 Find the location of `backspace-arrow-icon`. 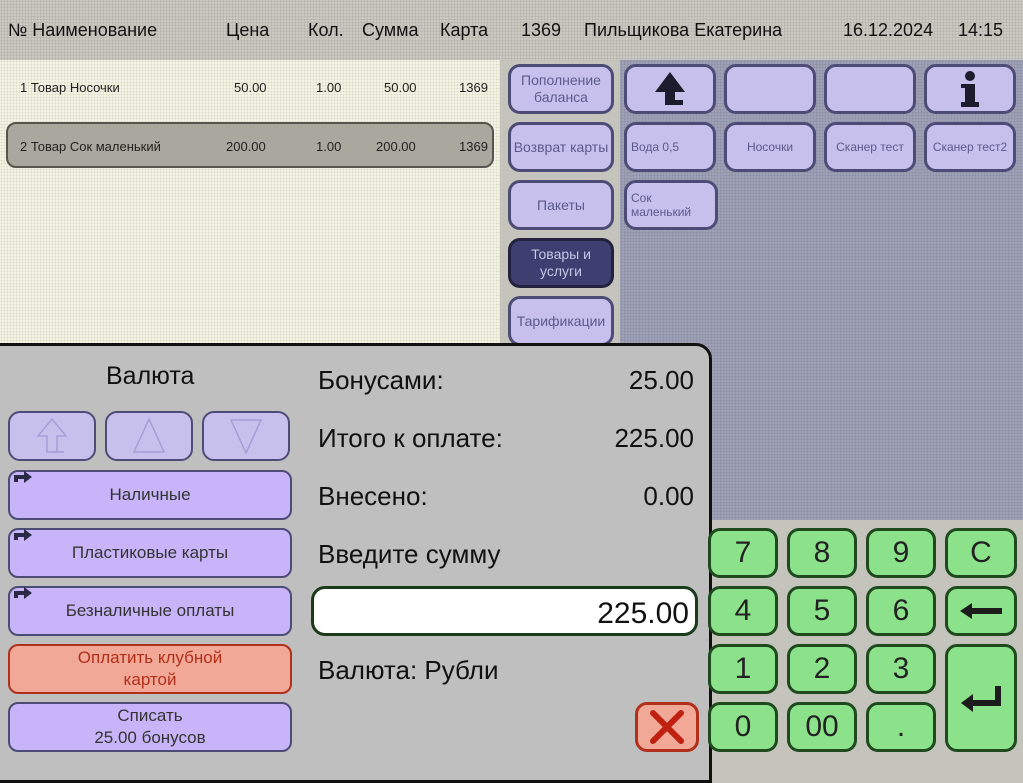

backspace-arrow-icon is located at coordinates (981, 611).